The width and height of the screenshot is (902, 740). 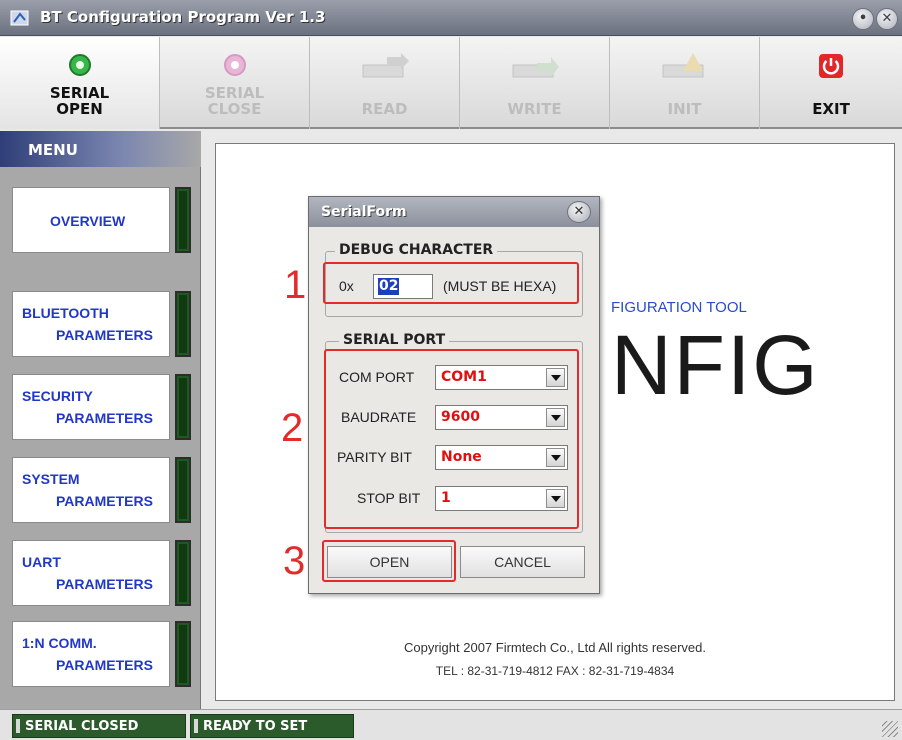 I want to click on pink-circle-icon, so click(x=235, y=67).